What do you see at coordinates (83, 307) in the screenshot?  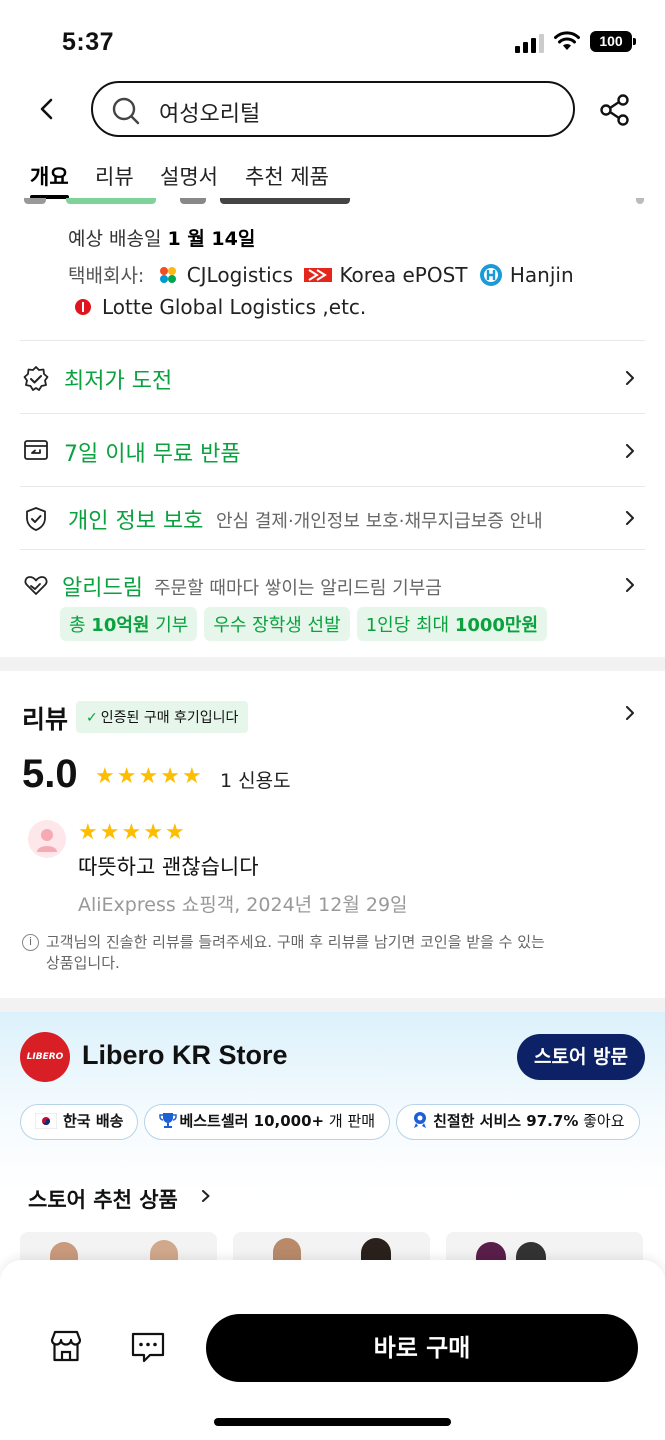 I see `lotte-logo-icon` at bounding box center [83, 307].